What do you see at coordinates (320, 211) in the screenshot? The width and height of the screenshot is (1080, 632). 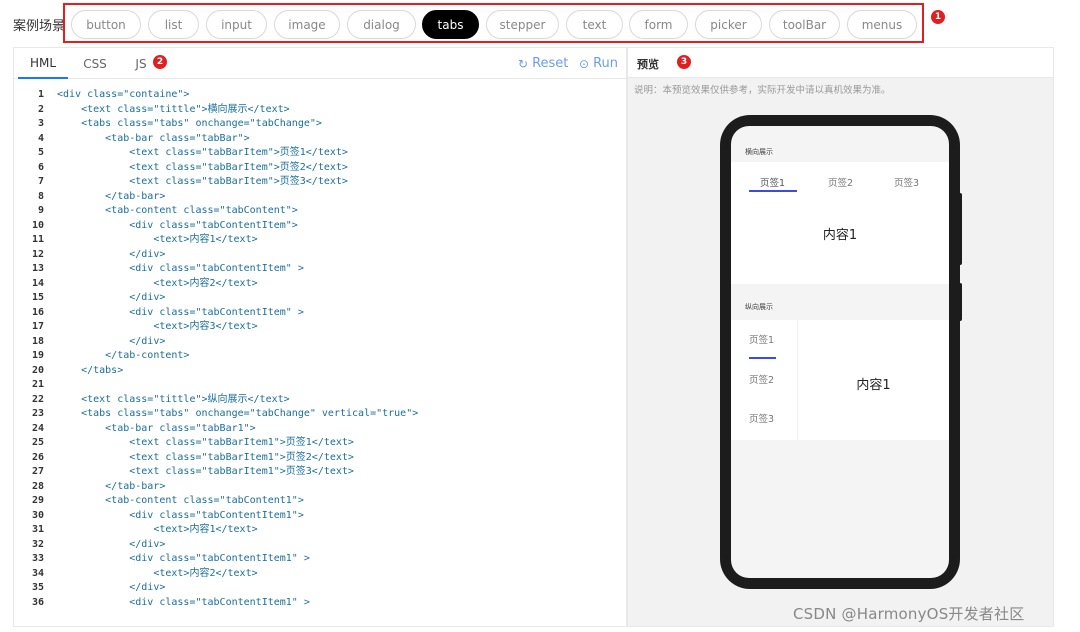 I see `code-line: 9 <tab-content class="tabContent">` at bounding box center [320, 211].